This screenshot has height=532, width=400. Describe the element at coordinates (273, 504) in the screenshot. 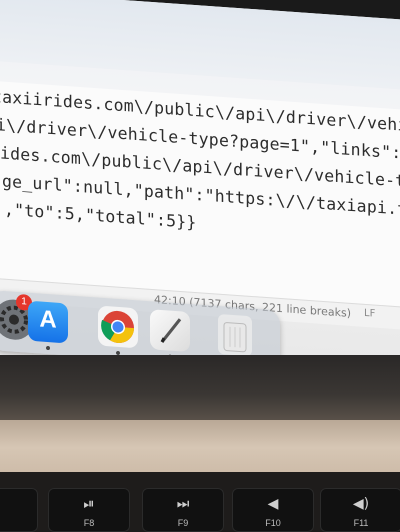

I see `mute-icon: ◀` at that location.